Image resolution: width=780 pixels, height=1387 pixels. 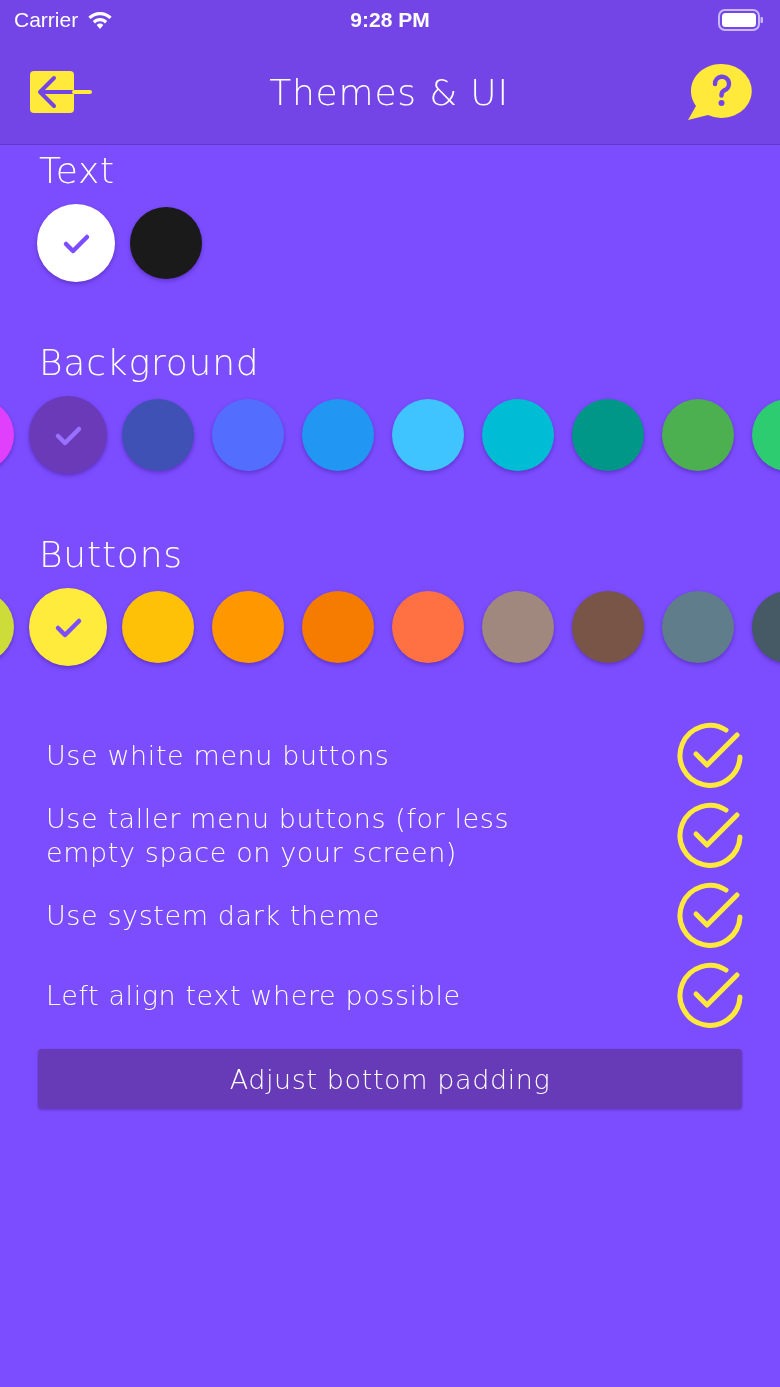 What do you see at coordinates (278, 836) in the screenshot?
I see `option-label: Use taller menu buttons (for less empty space on your screen)` at bounding box center [278, 836].